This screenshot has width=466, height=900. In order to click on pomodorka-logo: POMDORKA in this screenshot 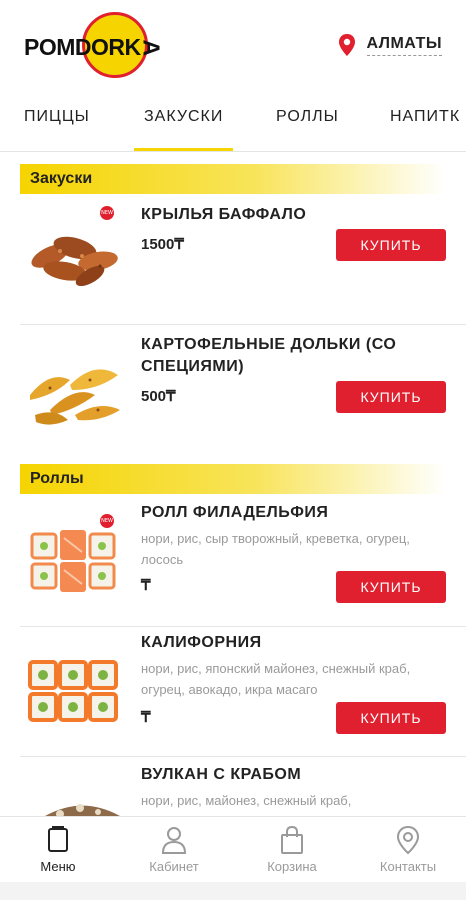, I will do `click(94, 45)`.